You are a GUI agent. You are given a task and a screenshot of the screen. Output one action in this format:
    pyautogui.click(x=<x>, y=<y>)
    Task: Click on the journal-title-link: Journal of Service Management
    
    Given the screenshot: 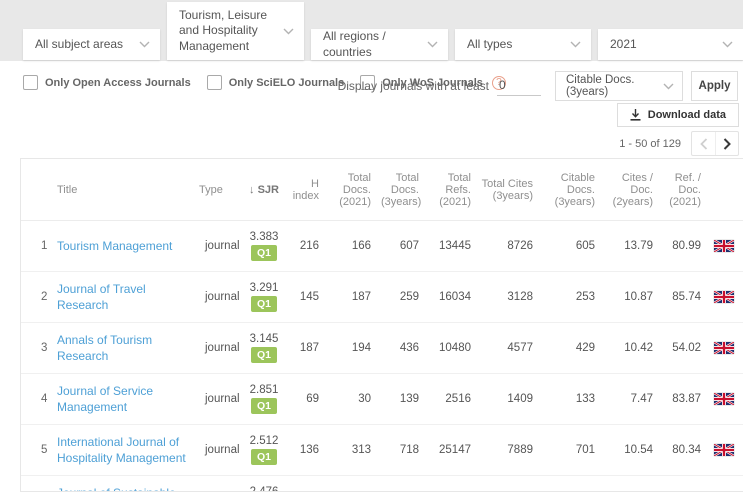 What is the action you would take?
    pyautogui.click(x=122, y=399)
    